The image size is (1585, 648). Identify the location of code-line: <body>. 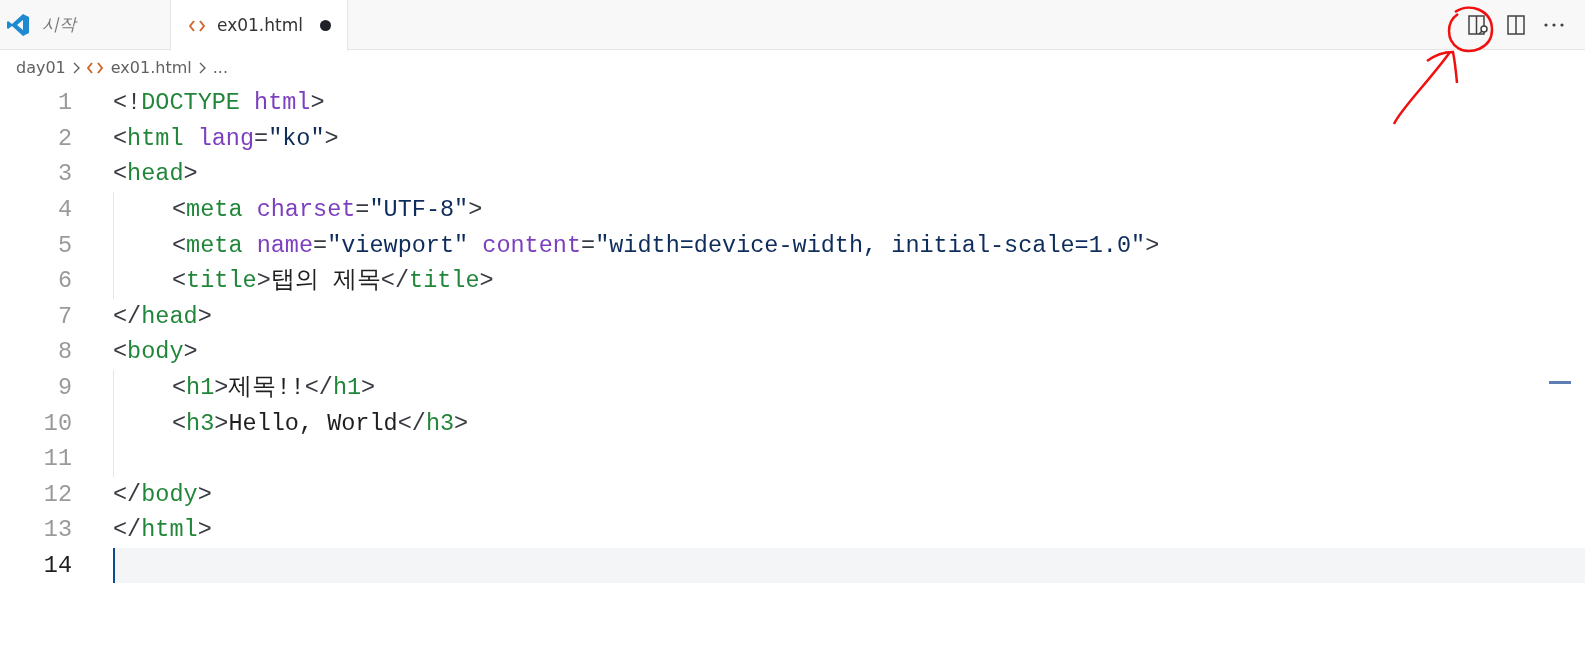
(155, 352).